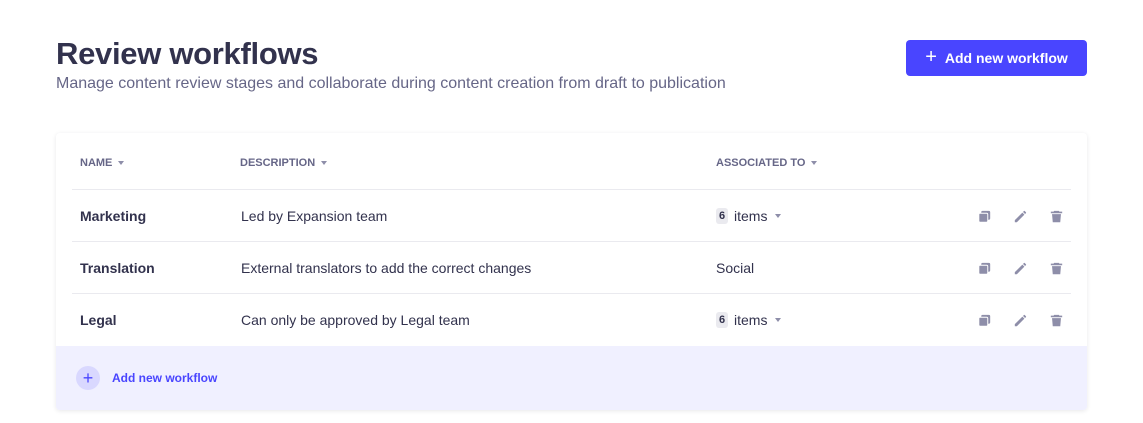 This screenshot has width=1143, height=423. I want to click on workflow-name: Legal, so click(98, 320).